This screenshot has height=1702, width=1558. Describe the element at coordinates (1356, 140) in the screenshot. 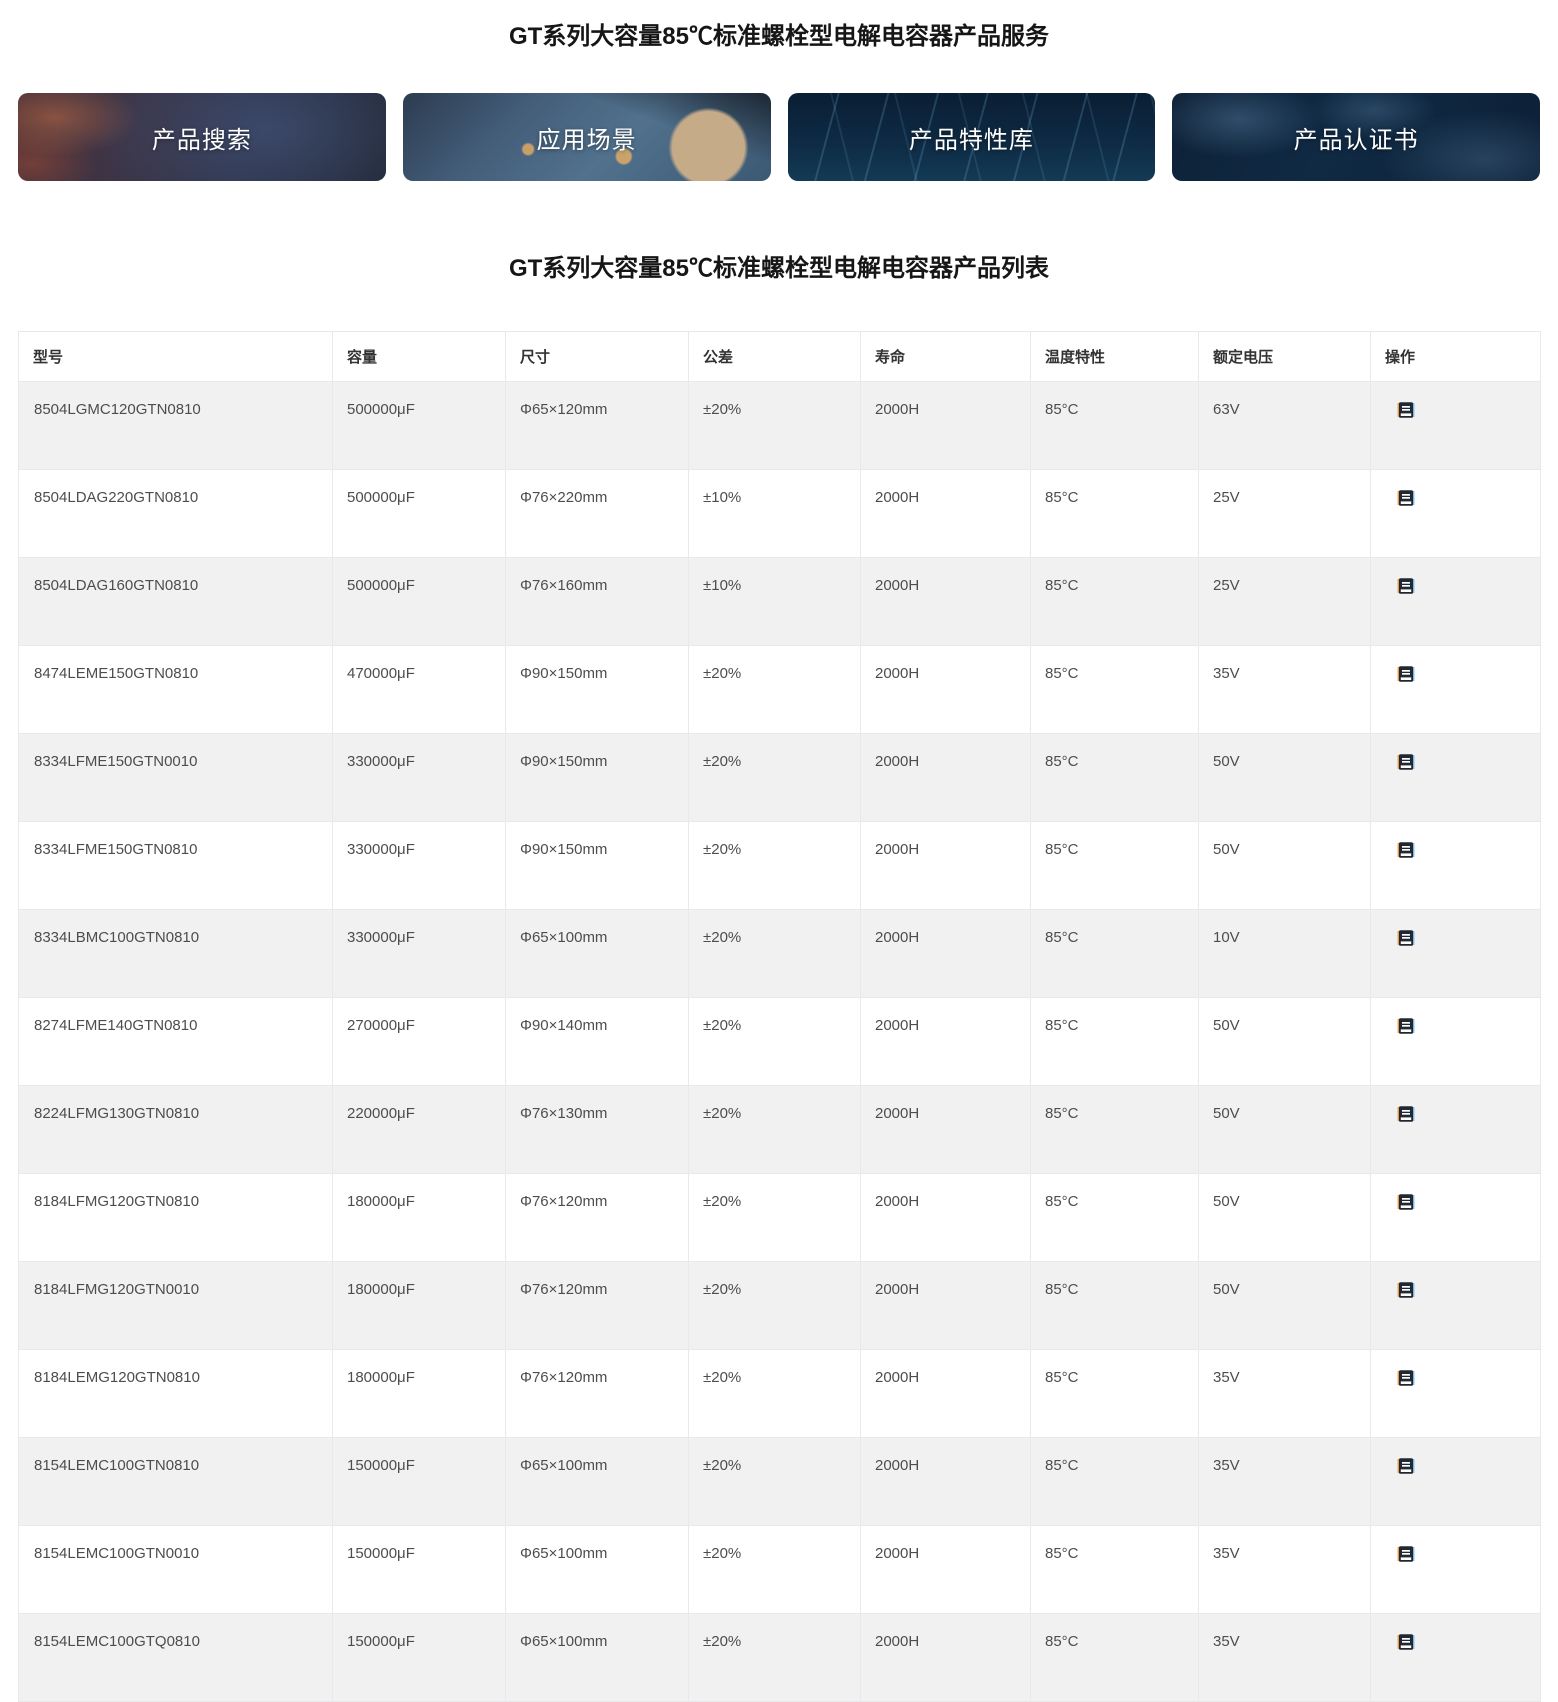

I see `nav-card-label: 产品认证书` at that location.